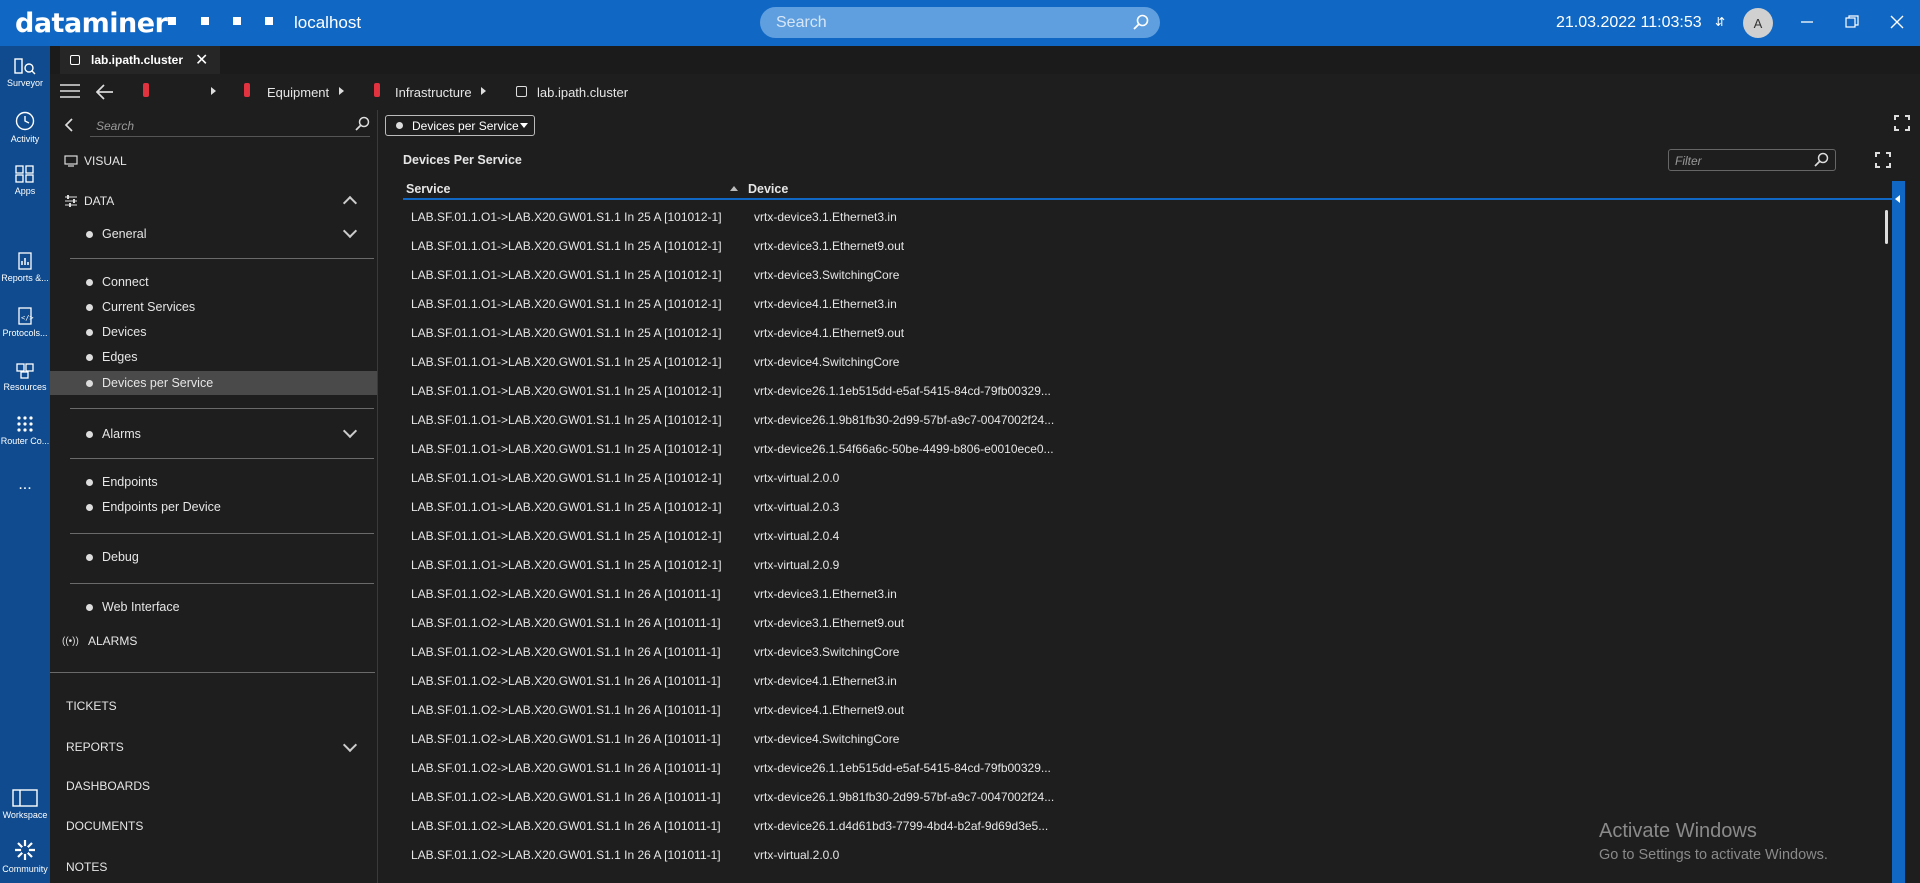 The height and width of the screenshot is (883, 1920). What do you see at coordinates (350, 203) in the screenshot?
I see `chevron-up-icon` at bounding box center [350, 203].